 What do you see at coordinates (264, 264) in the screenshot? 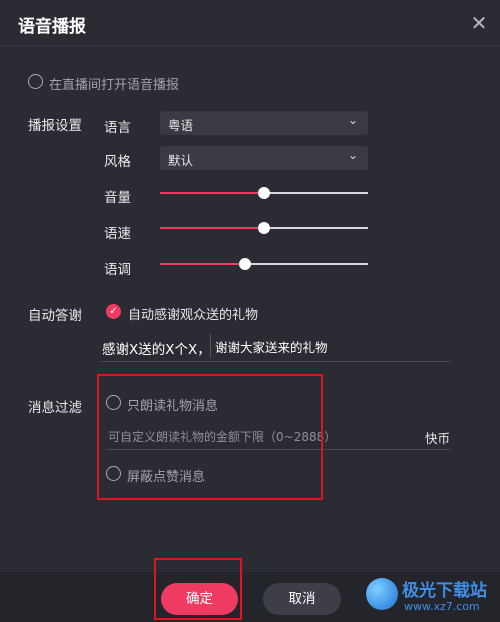
I see `pitch-slider` at bounding box center [264, 264].